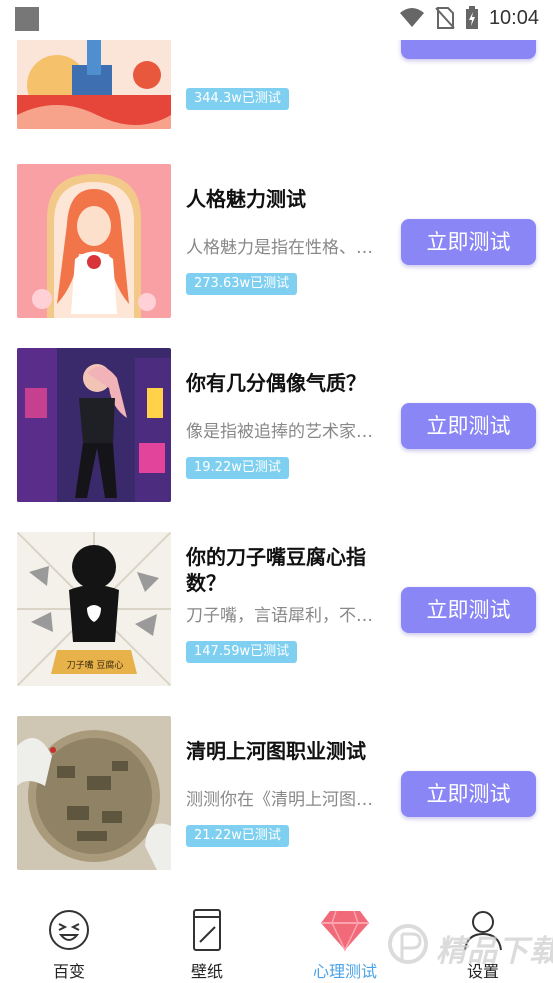  Describe the element at coordinates (494, 951) in the screenshot. I see `watermark-text: 精品下载` at that location.